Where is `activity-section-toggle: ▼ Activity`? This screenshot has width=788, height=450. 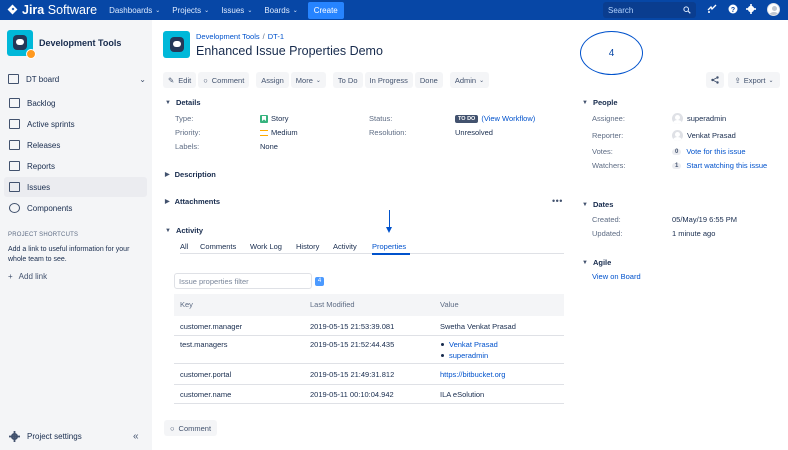 activity-section-toggle: ▼ Activity is located at coordinates (184, 230).